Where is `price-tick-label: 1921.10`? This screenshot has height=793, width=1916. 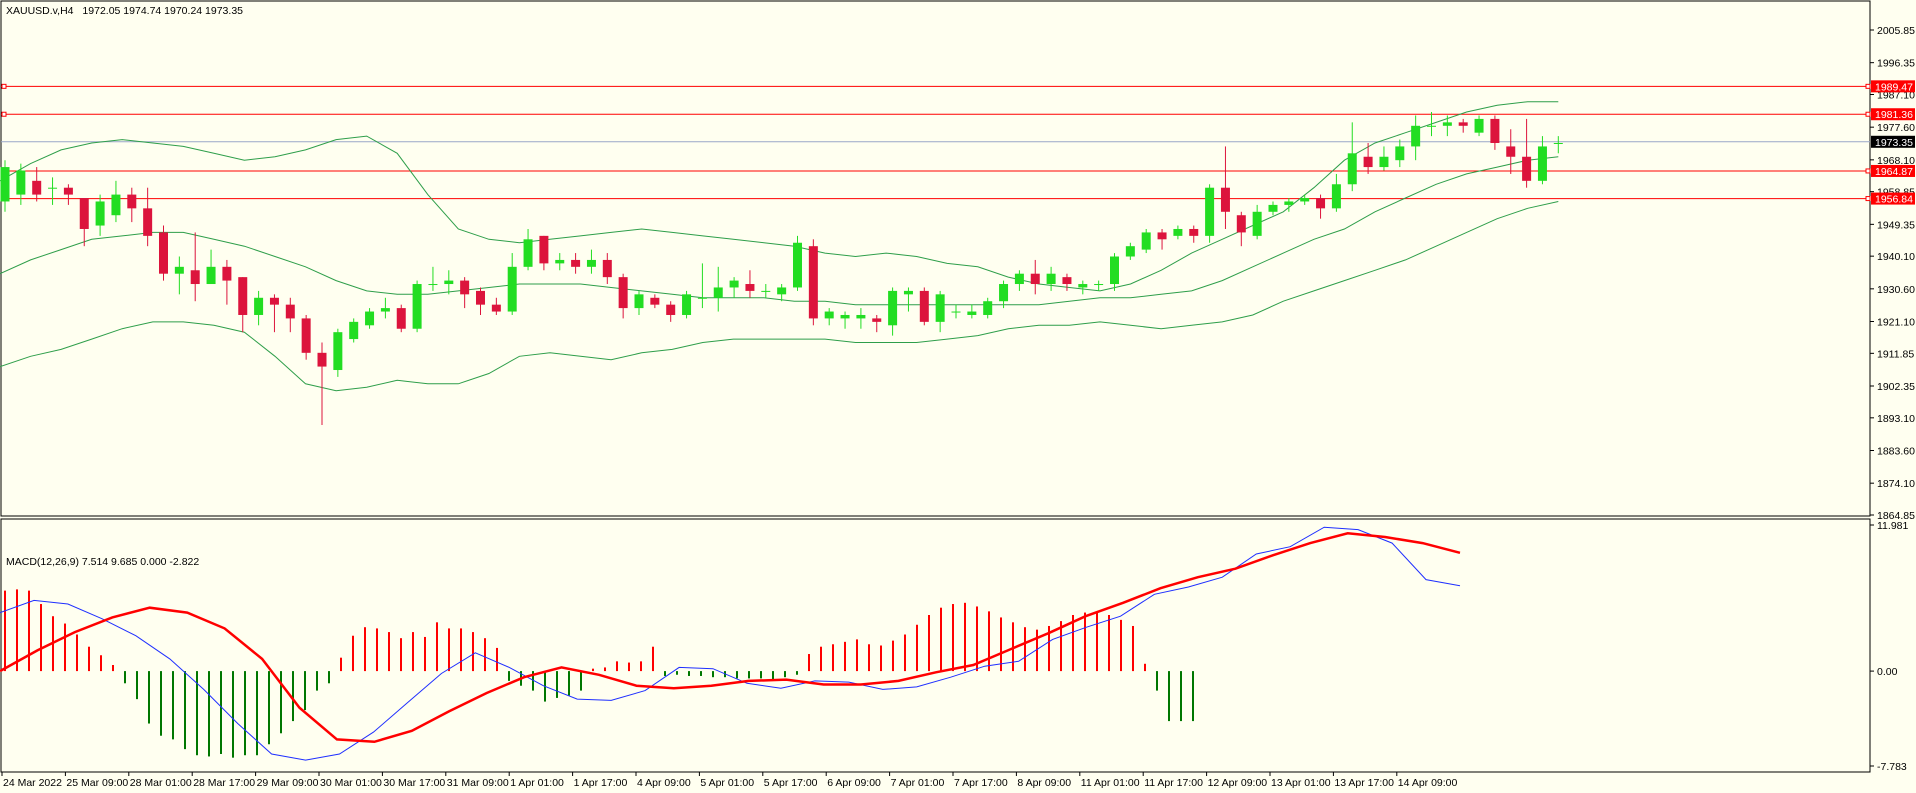
price-tick-label: 1921.10 is located at coordinates (1896, 323).